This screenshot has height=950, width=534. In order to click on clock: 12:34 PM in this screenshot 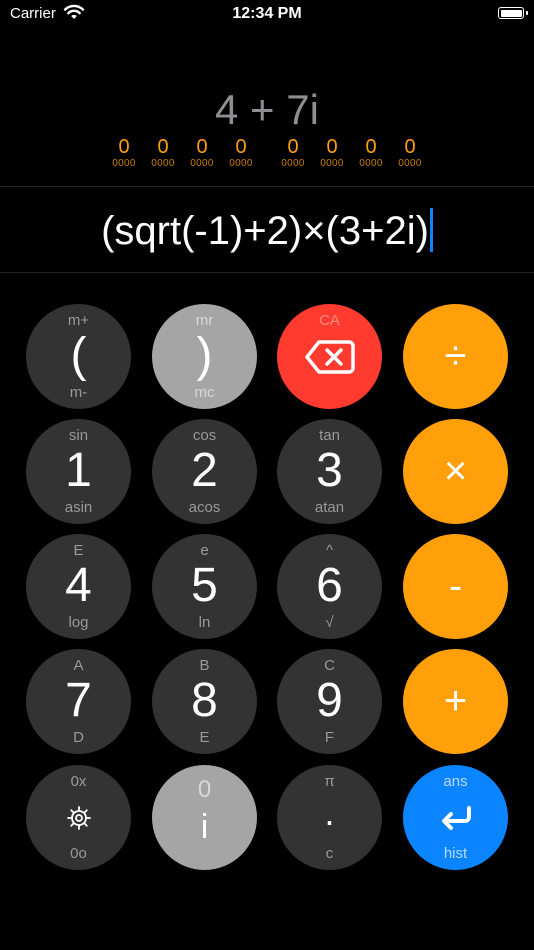, I will do `click(267, 13)`.